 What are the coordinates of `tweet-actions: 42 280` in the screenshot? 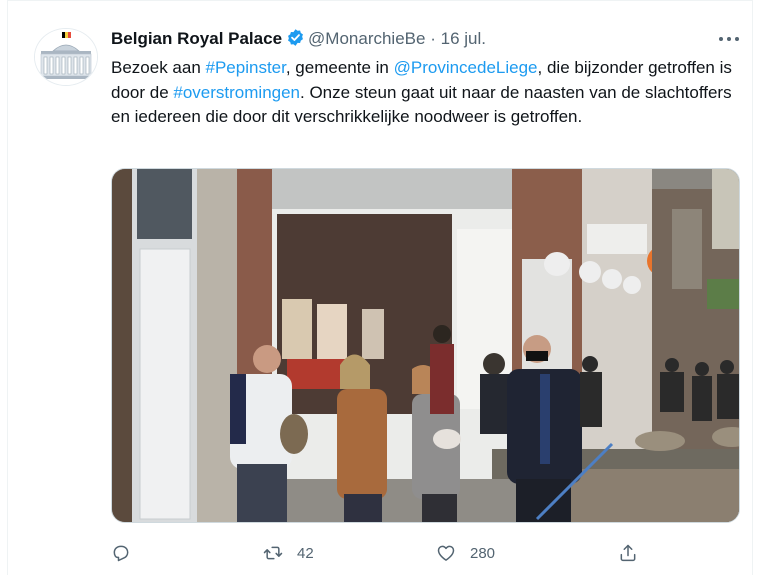 It's located at (376, 553).